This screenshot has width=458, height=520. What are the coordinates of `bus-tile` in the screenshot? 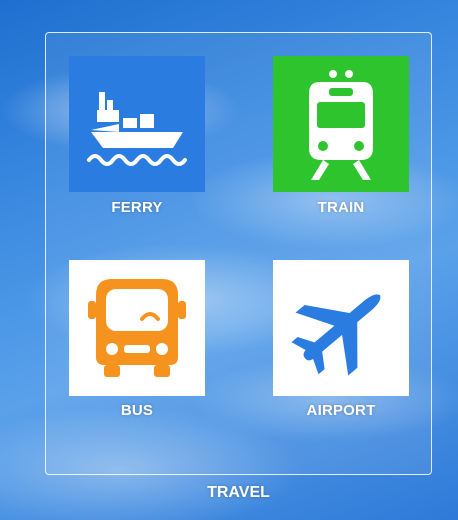 It's located at (137, 328).